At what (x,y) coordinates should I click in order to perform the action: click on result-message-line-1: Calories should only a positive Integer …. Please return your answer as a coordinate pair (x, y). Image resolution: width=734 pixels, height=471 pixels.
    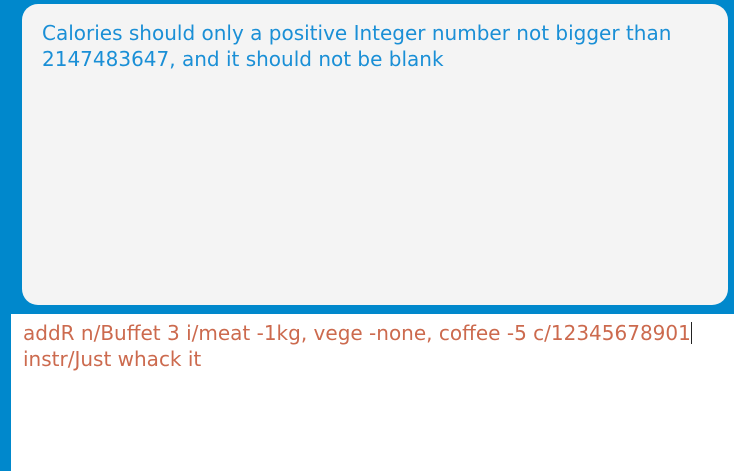
    Looking at the image, I should click on (357, 33).